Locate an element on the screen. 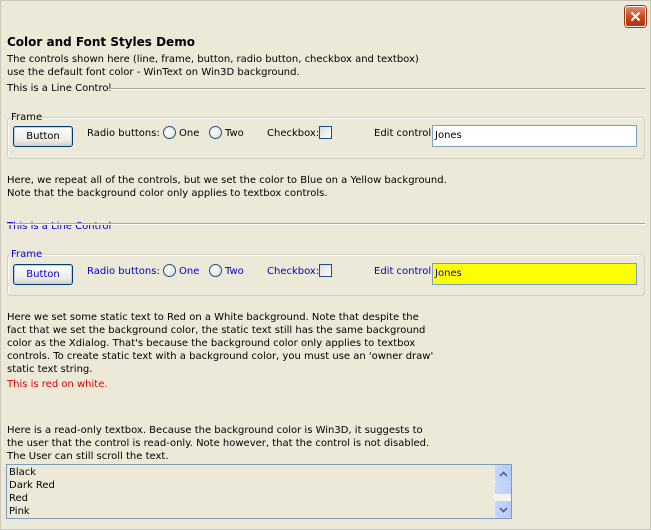  radio-one-blue is located at coordinates (169, 270).